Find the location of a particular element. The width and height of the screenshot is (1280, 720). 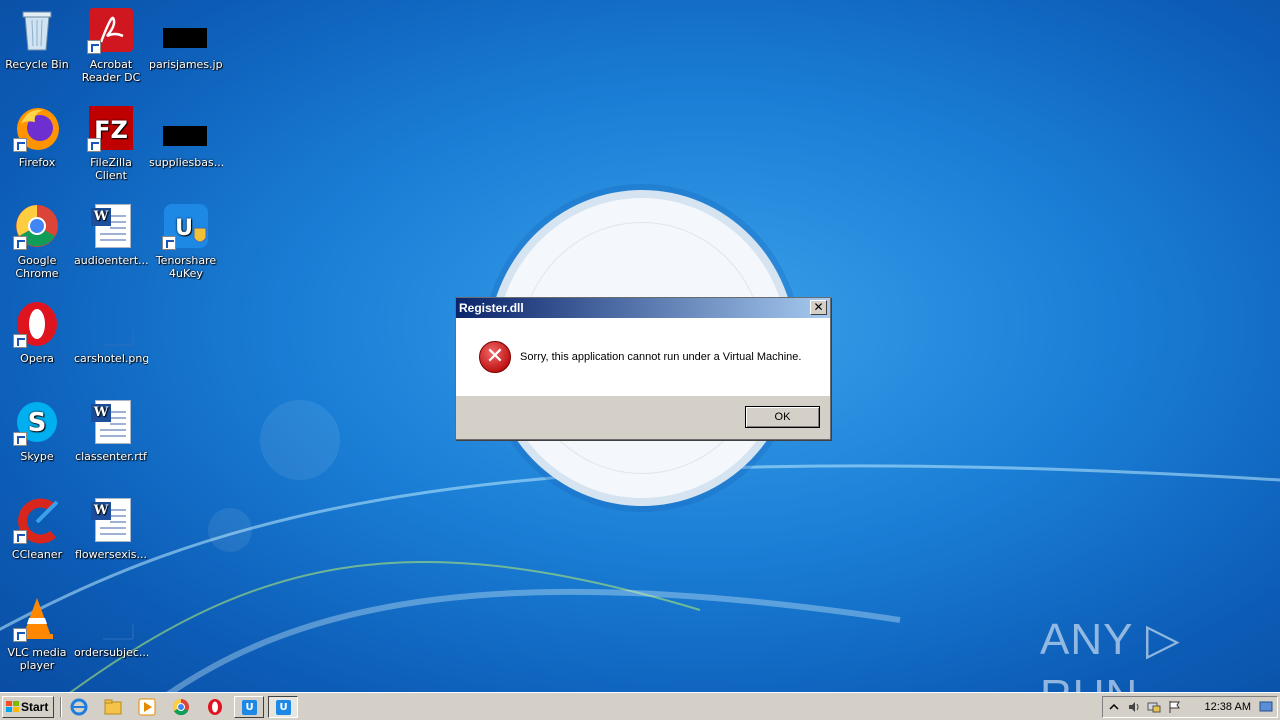

desktop-icon-carshotel: carshotel.png is located at coordinates (111, 332).